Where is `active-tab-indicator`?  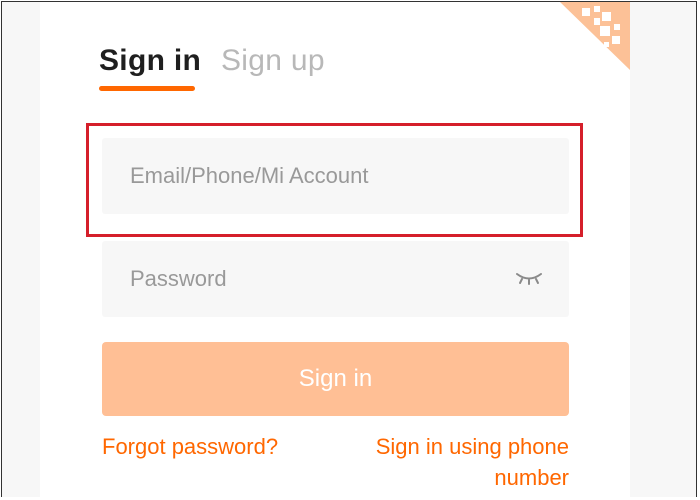 active-tab-indicator is located at coordinates (147, 88).